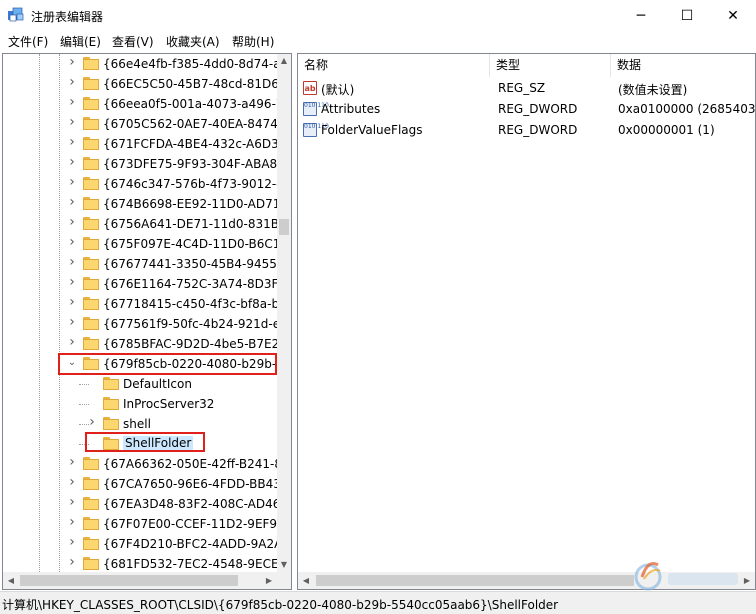 The image size is (756, 614). What do you see at coordinates (140, 224) in the screenshot?
I see `tree-node-clsid-key: › {6756A641-DE71-11d0-831B-` at bounding box center [140, 224].